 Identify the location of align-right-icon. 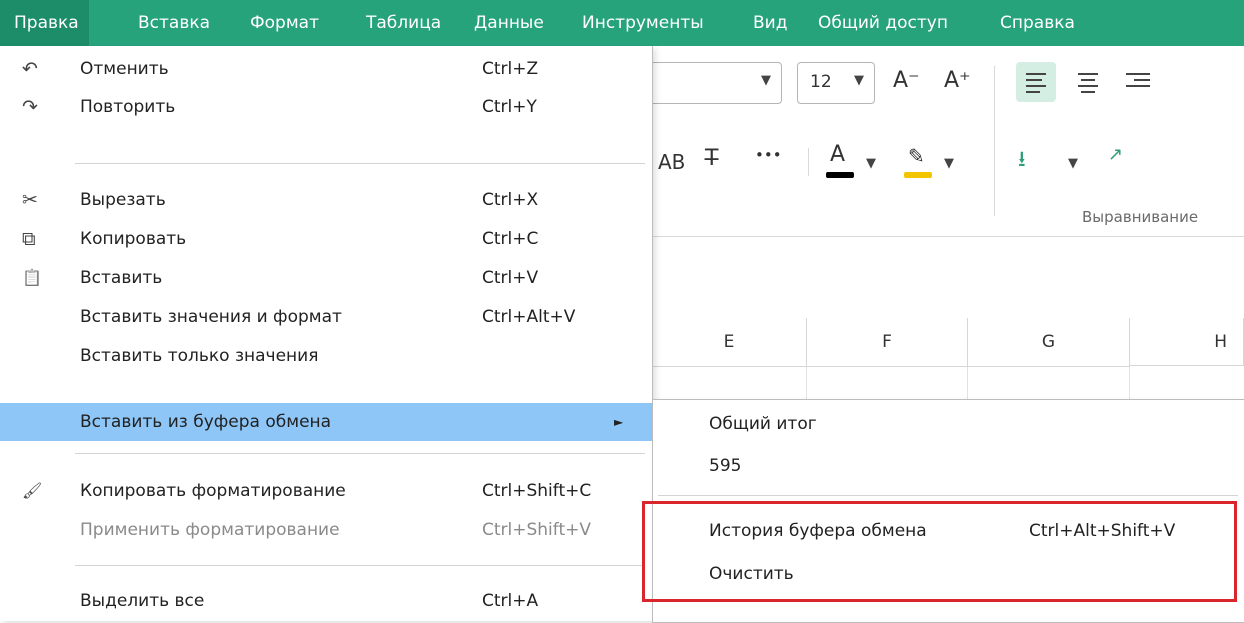
(1138, 80).